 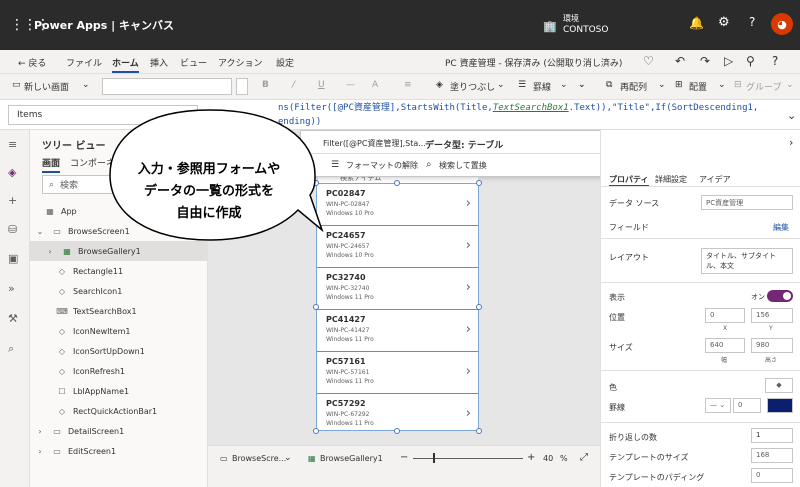 What do you see at coordinates (772, 455) in the screenshot?
I see `template-size-input: 168` at bounding box center [772, 455].